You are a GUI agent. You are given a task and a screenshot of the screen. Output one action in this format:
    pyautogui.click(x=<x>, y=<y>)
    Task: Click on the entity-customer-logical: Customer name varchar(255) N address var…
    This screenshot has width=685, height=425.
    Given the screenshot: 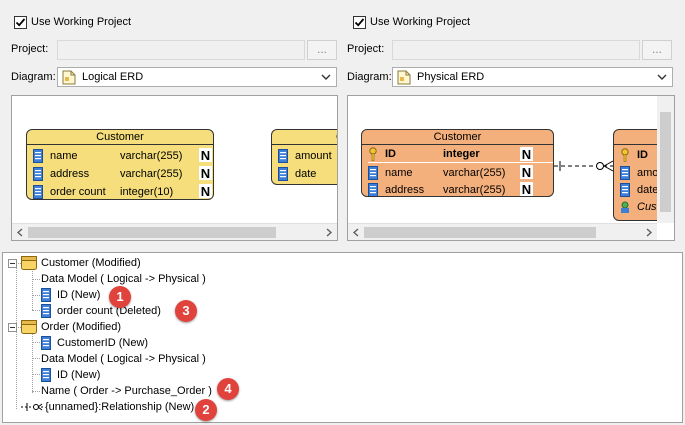 What is the action you would take?
    pyautogui.click(x=120, y=164)
    